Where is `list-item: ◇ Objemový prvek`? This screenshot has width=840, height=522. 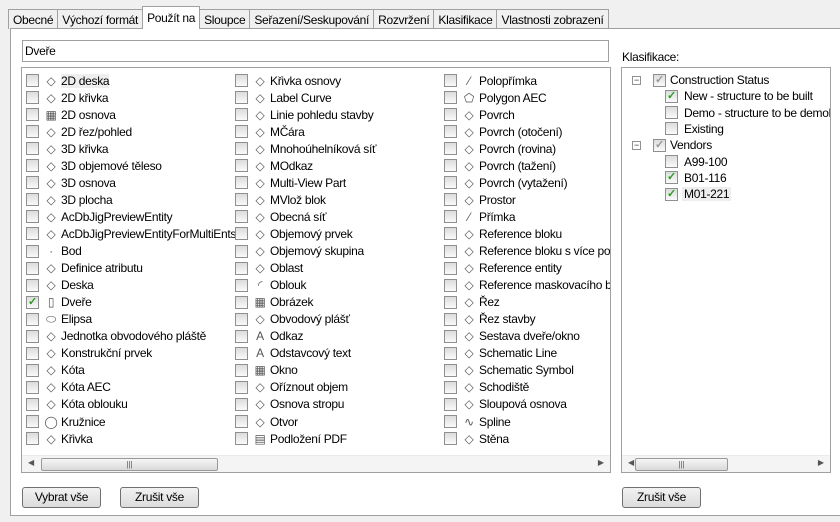
list-item: ◇ Objemový prvek is located at coordinates (294, 233).